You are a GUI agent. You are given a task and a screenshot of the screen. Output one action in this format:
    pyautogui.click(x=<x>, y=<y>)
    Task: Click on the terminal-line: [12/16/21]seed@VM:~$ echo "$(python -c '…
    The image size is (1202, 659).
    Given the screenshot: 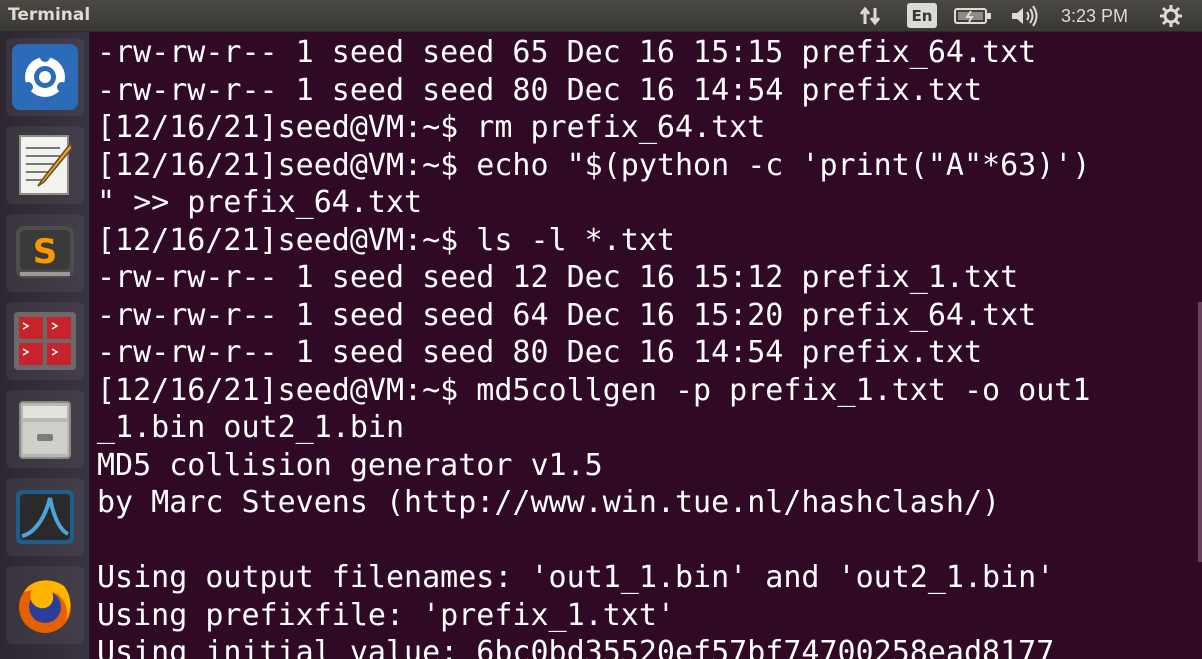 What is the action you would take?
    pyautogui.click(x=594, y=165)
    